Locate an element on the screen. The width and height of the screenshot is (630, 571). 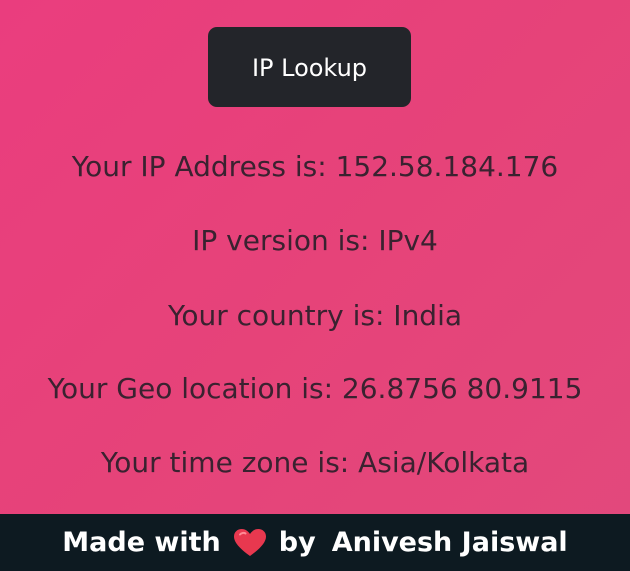
by-label: by is located at coordinates (297, 542).